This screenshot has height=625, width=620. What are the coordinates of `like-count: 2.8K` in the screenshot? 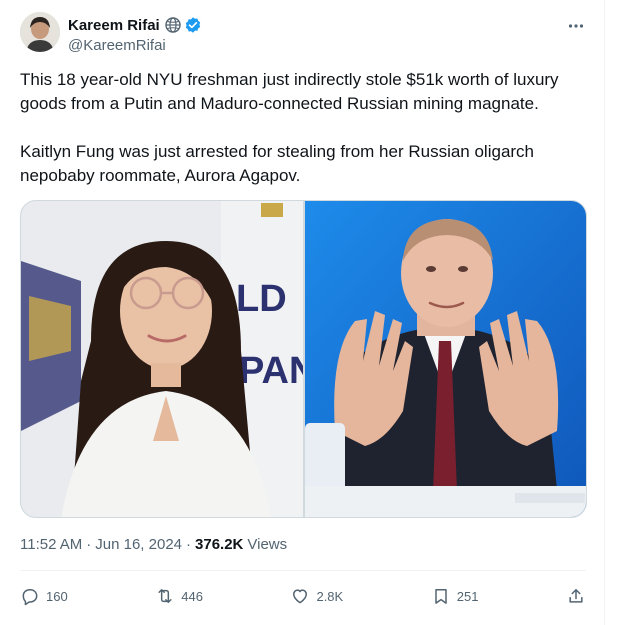 It's located at (330, 596).